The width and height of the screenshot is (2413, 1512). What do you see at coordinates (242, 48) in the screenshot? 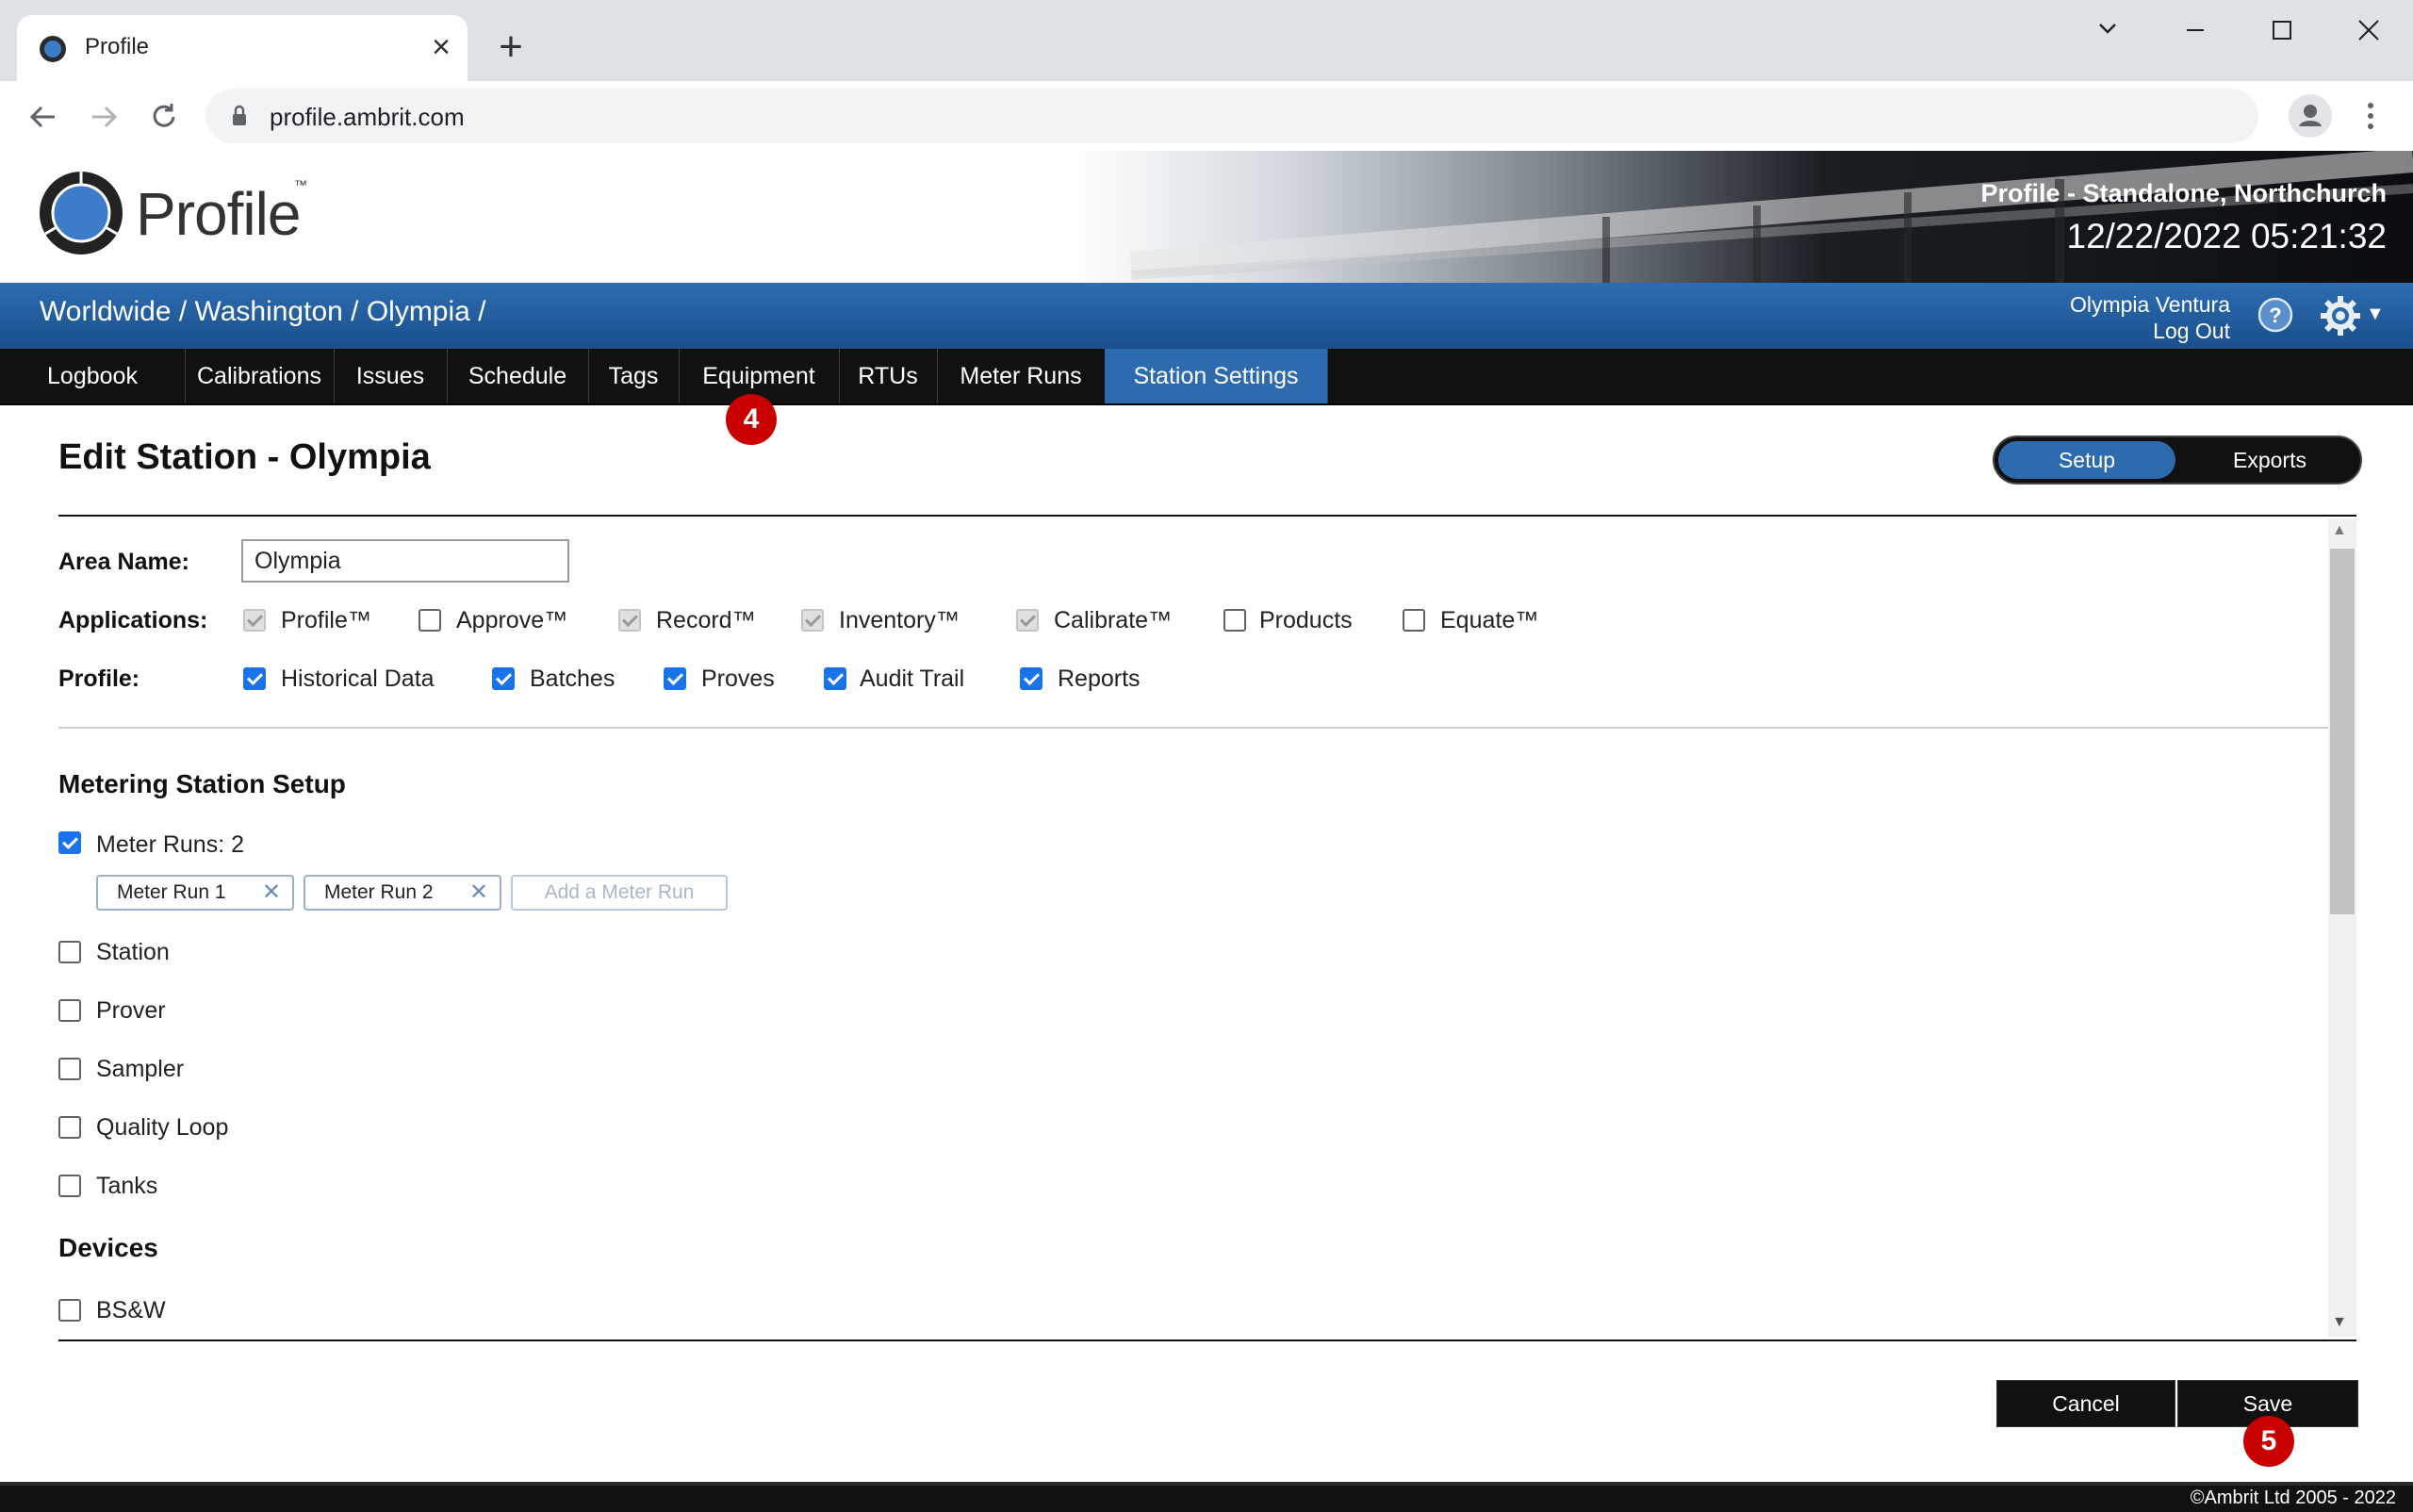
I see `browser-tab: Profile ×` at bounding box center [242, 48].